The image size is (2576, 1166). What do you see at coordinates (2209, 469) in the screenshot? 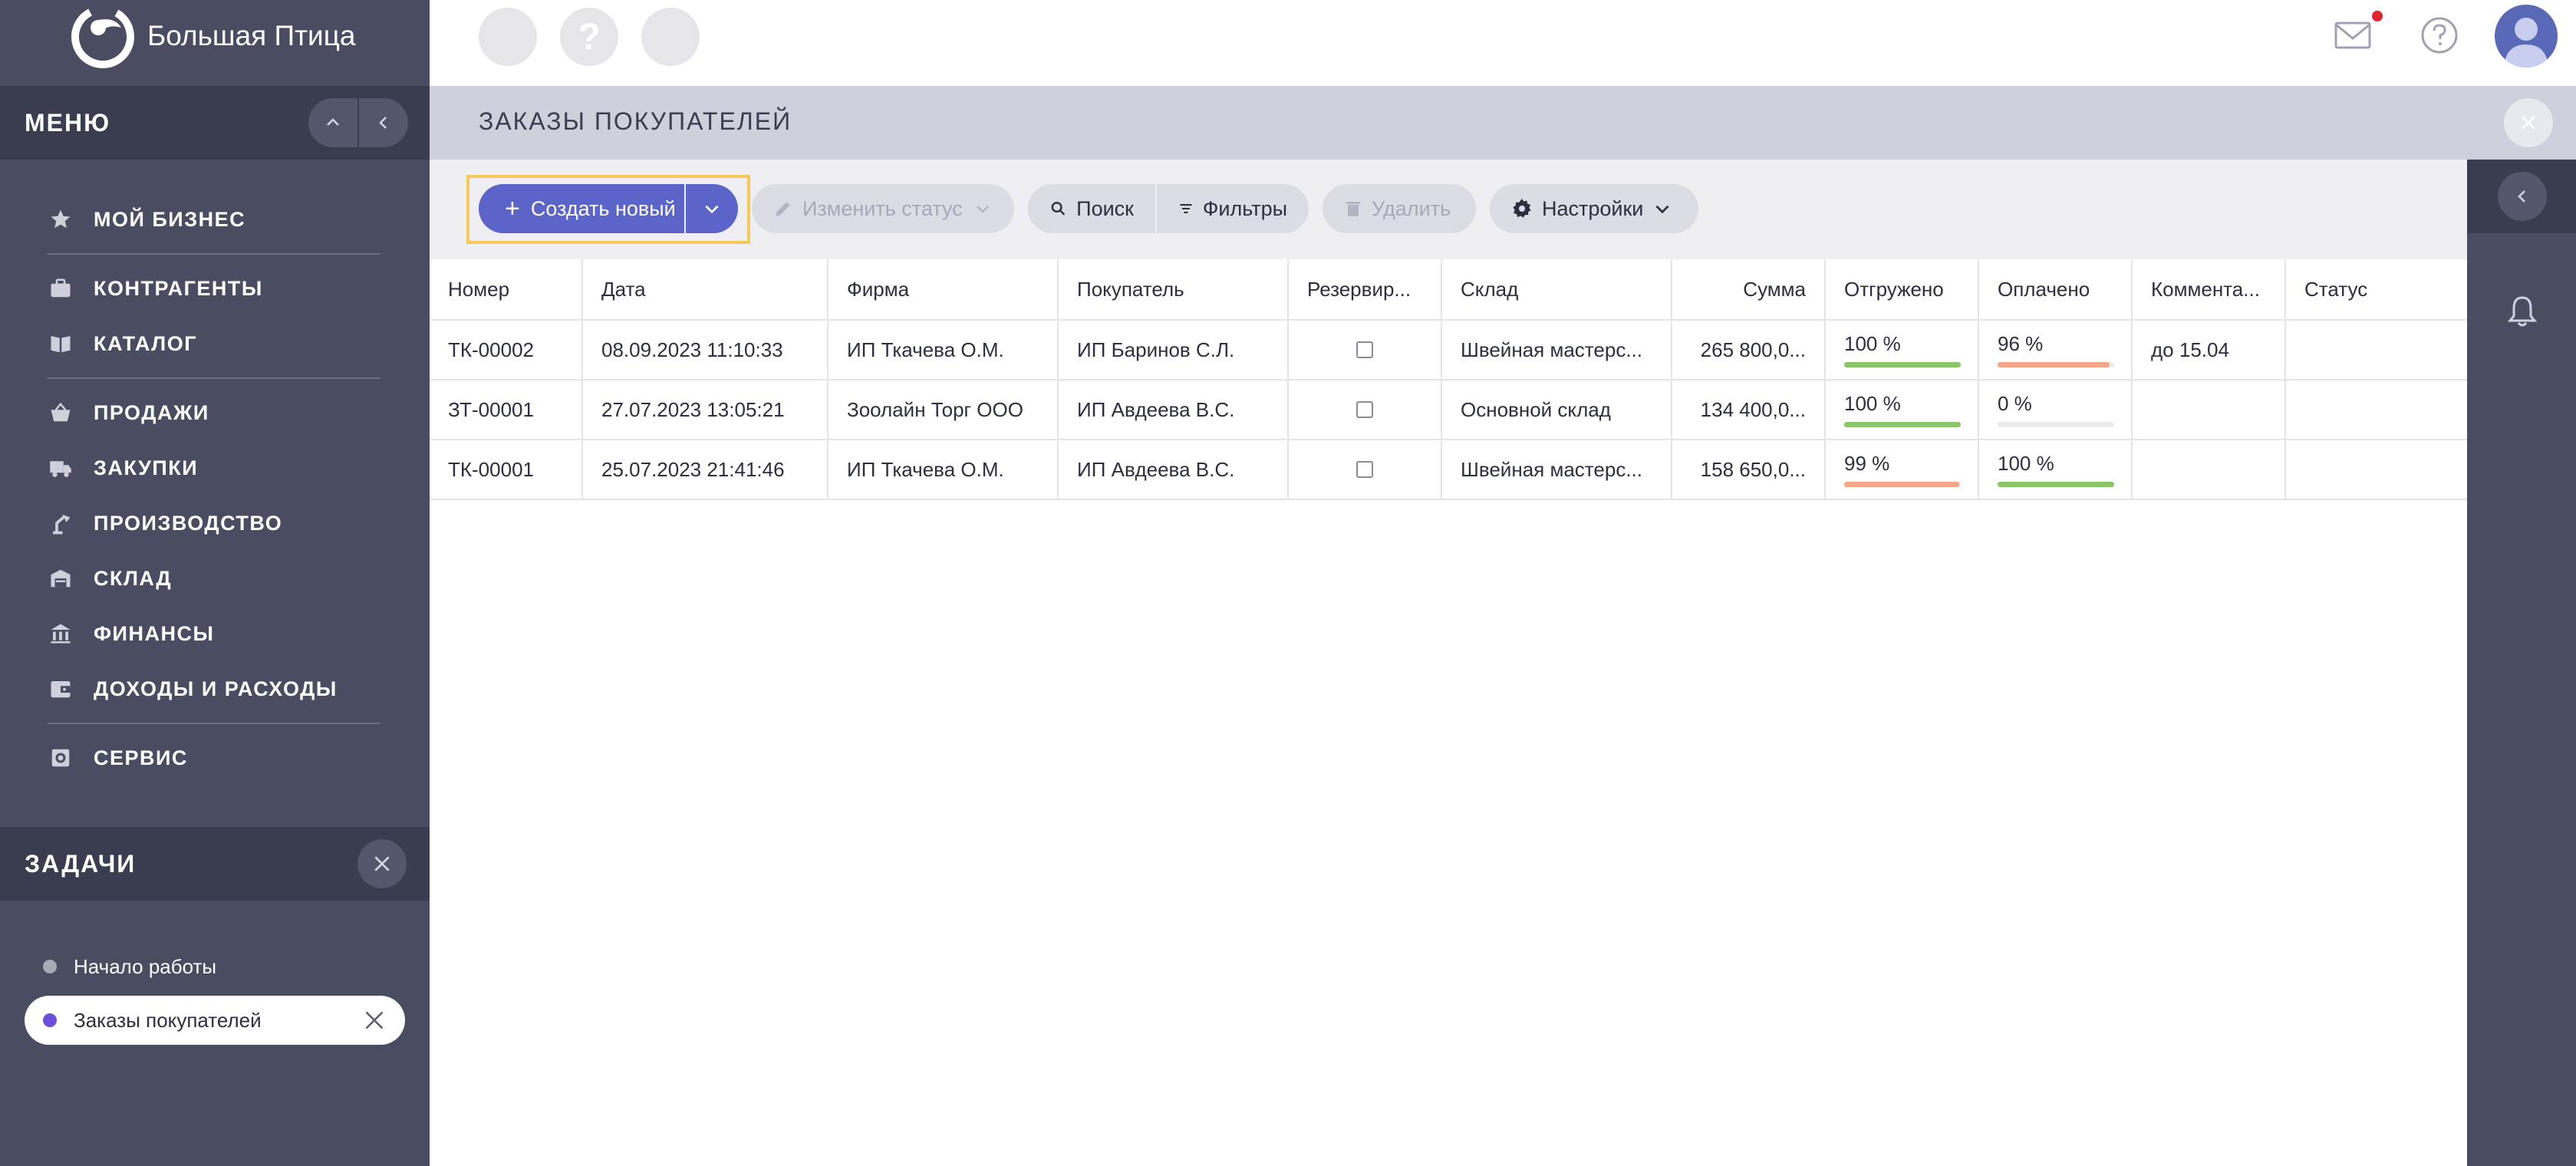
I see `cell-comment` at bounding box center [2209, 469].